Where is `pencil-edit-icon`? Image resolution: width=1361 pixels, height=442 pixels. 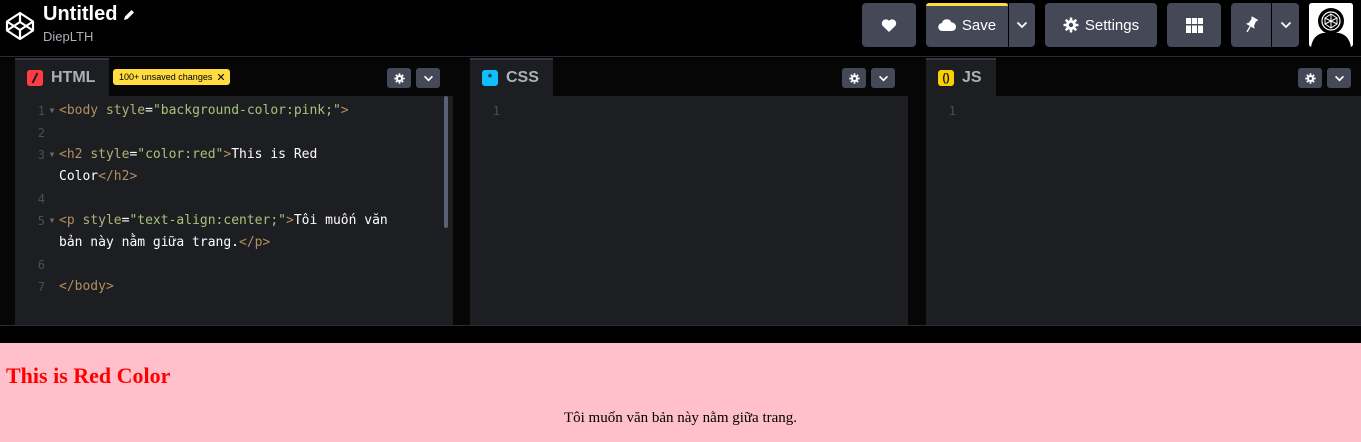 pencil-edit-icon is located at coordinates (129, 15).